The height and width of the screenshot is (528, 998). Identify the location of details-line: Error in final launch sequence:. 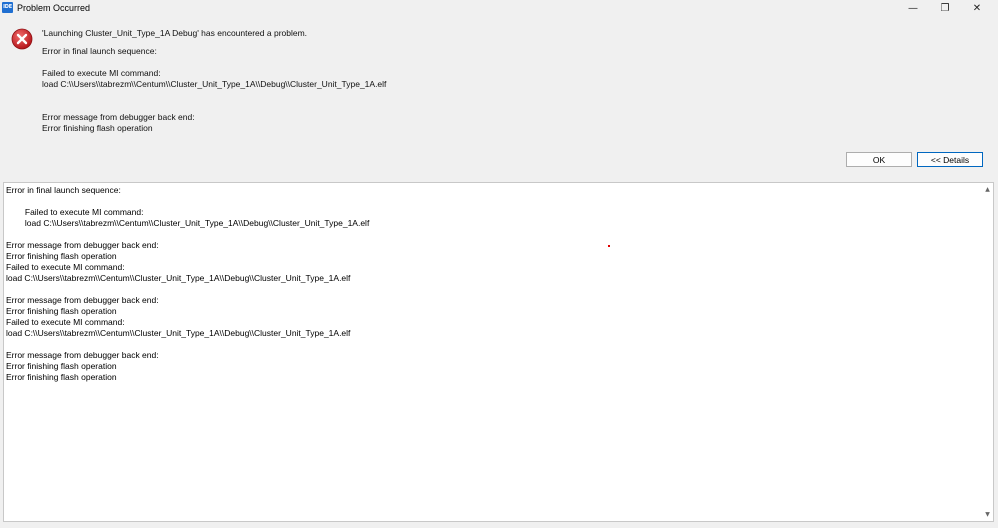
(63, 190).